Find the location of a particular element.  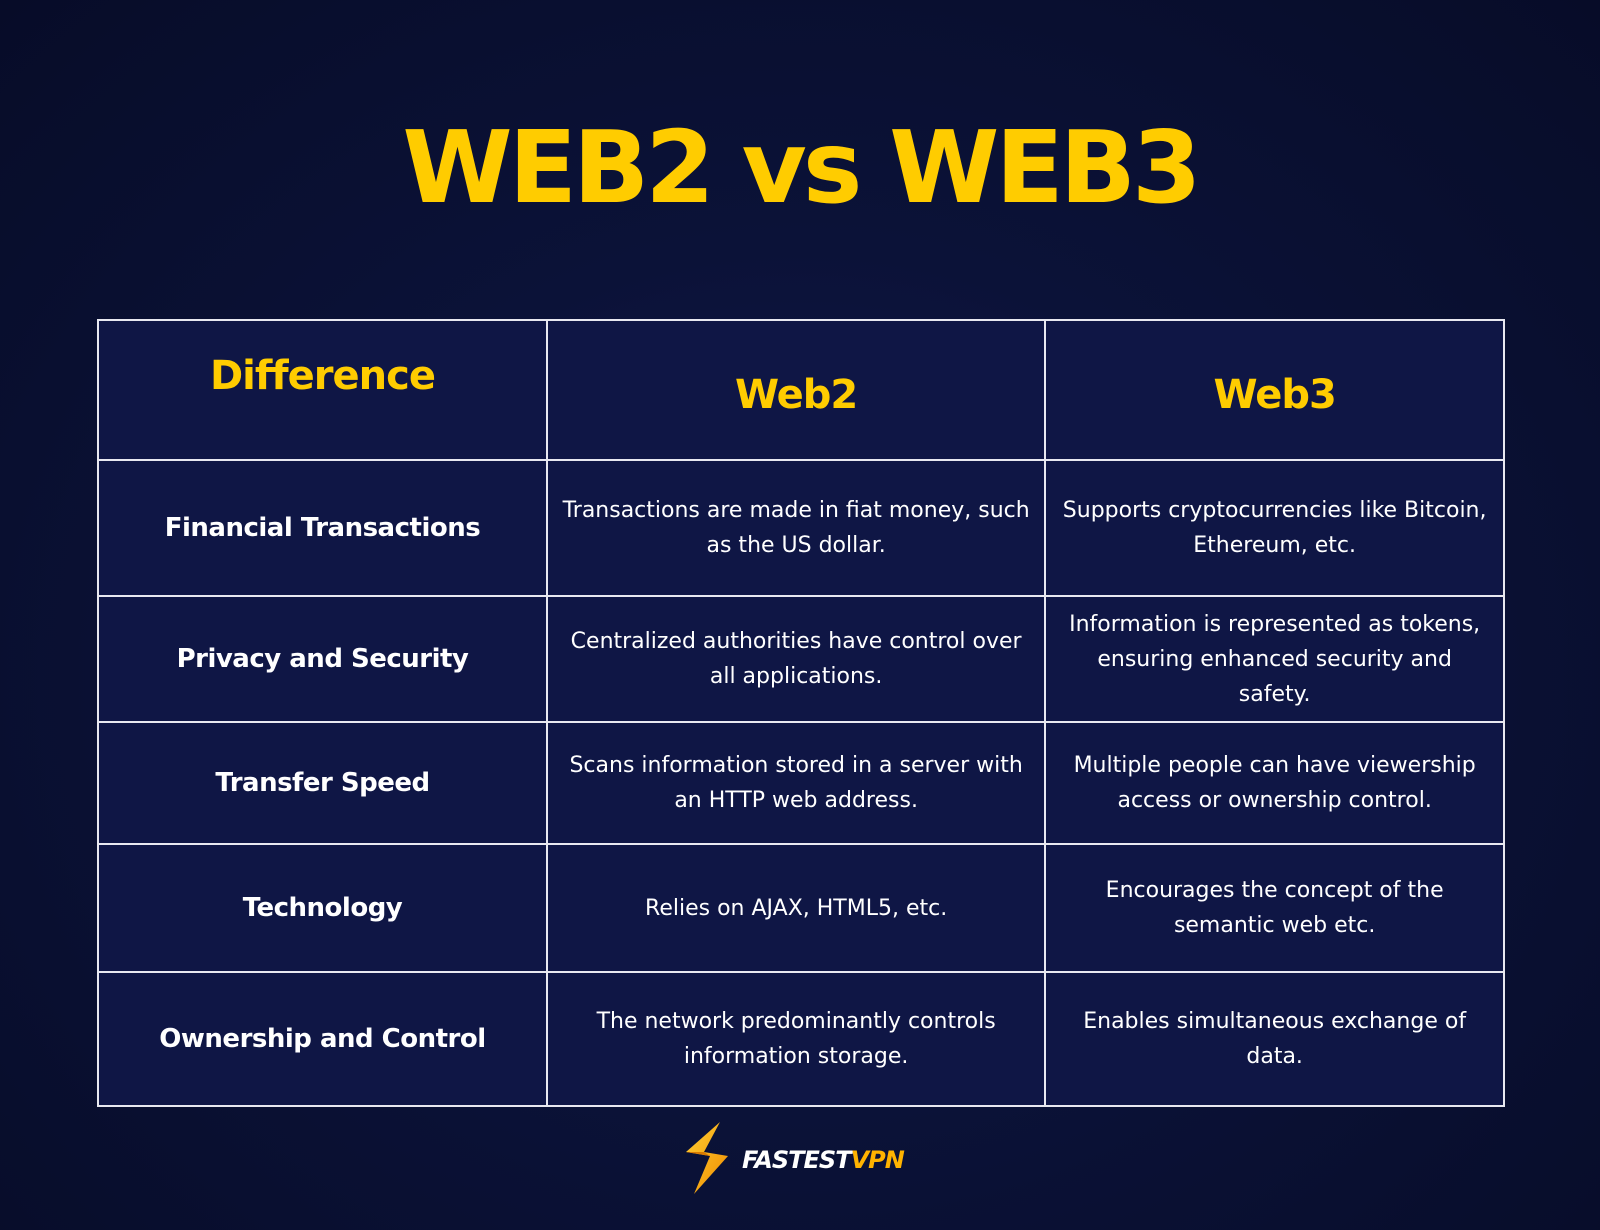

table-header-row: Difference Web2 Web3 is located at coordinates (801, 390).